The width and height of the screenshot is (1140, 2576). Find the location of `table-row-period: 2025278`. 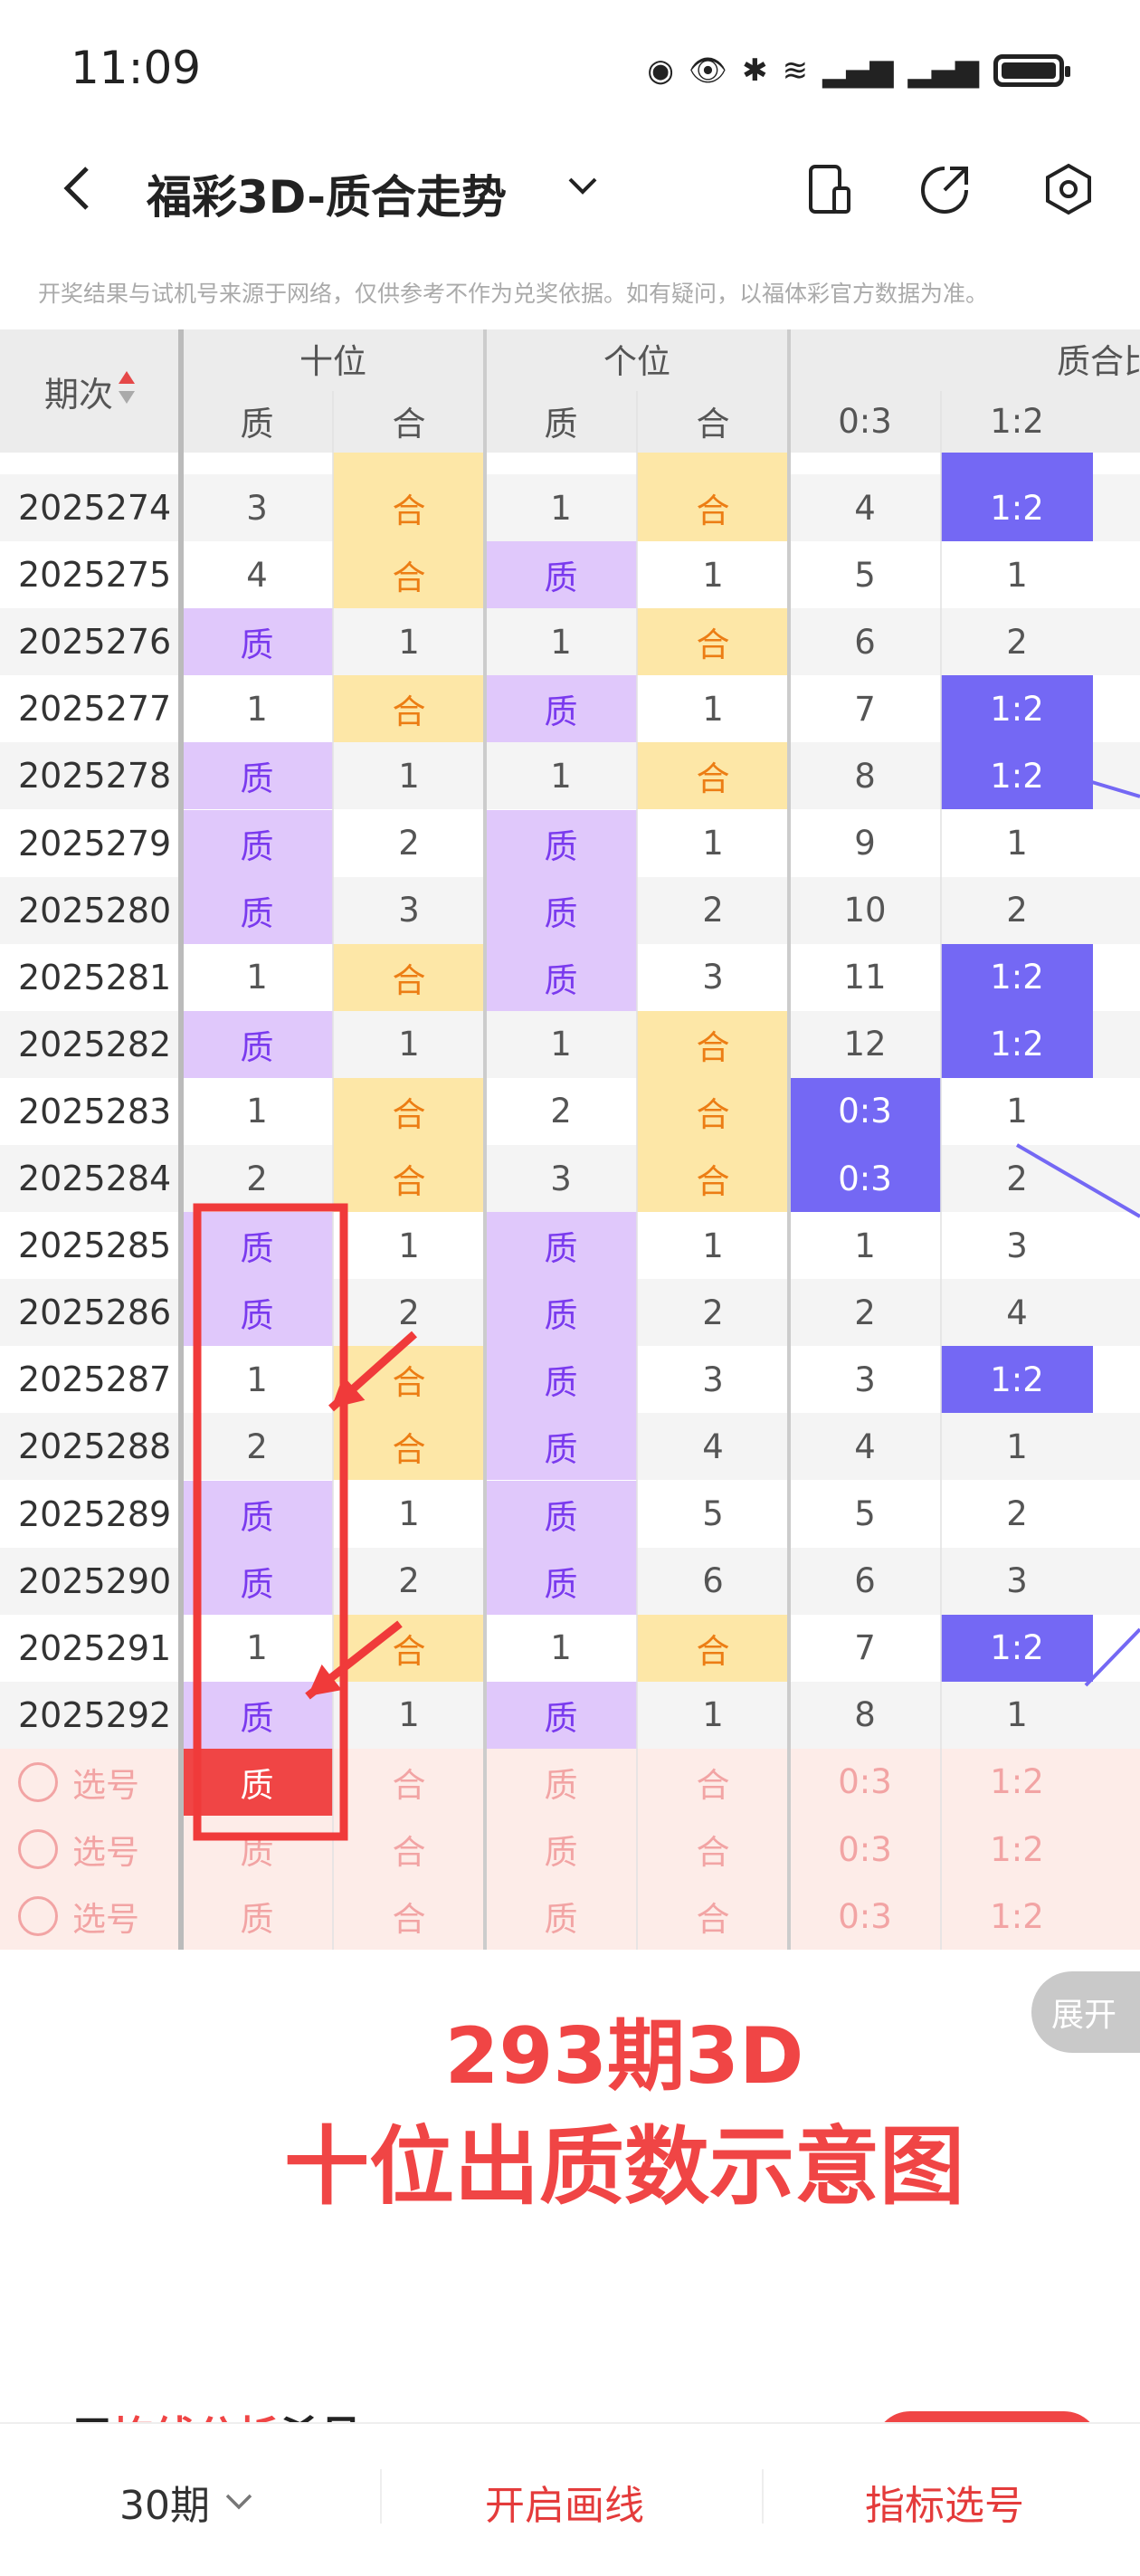

table-row-period: 2025278 is located at coordinates (95, 777).